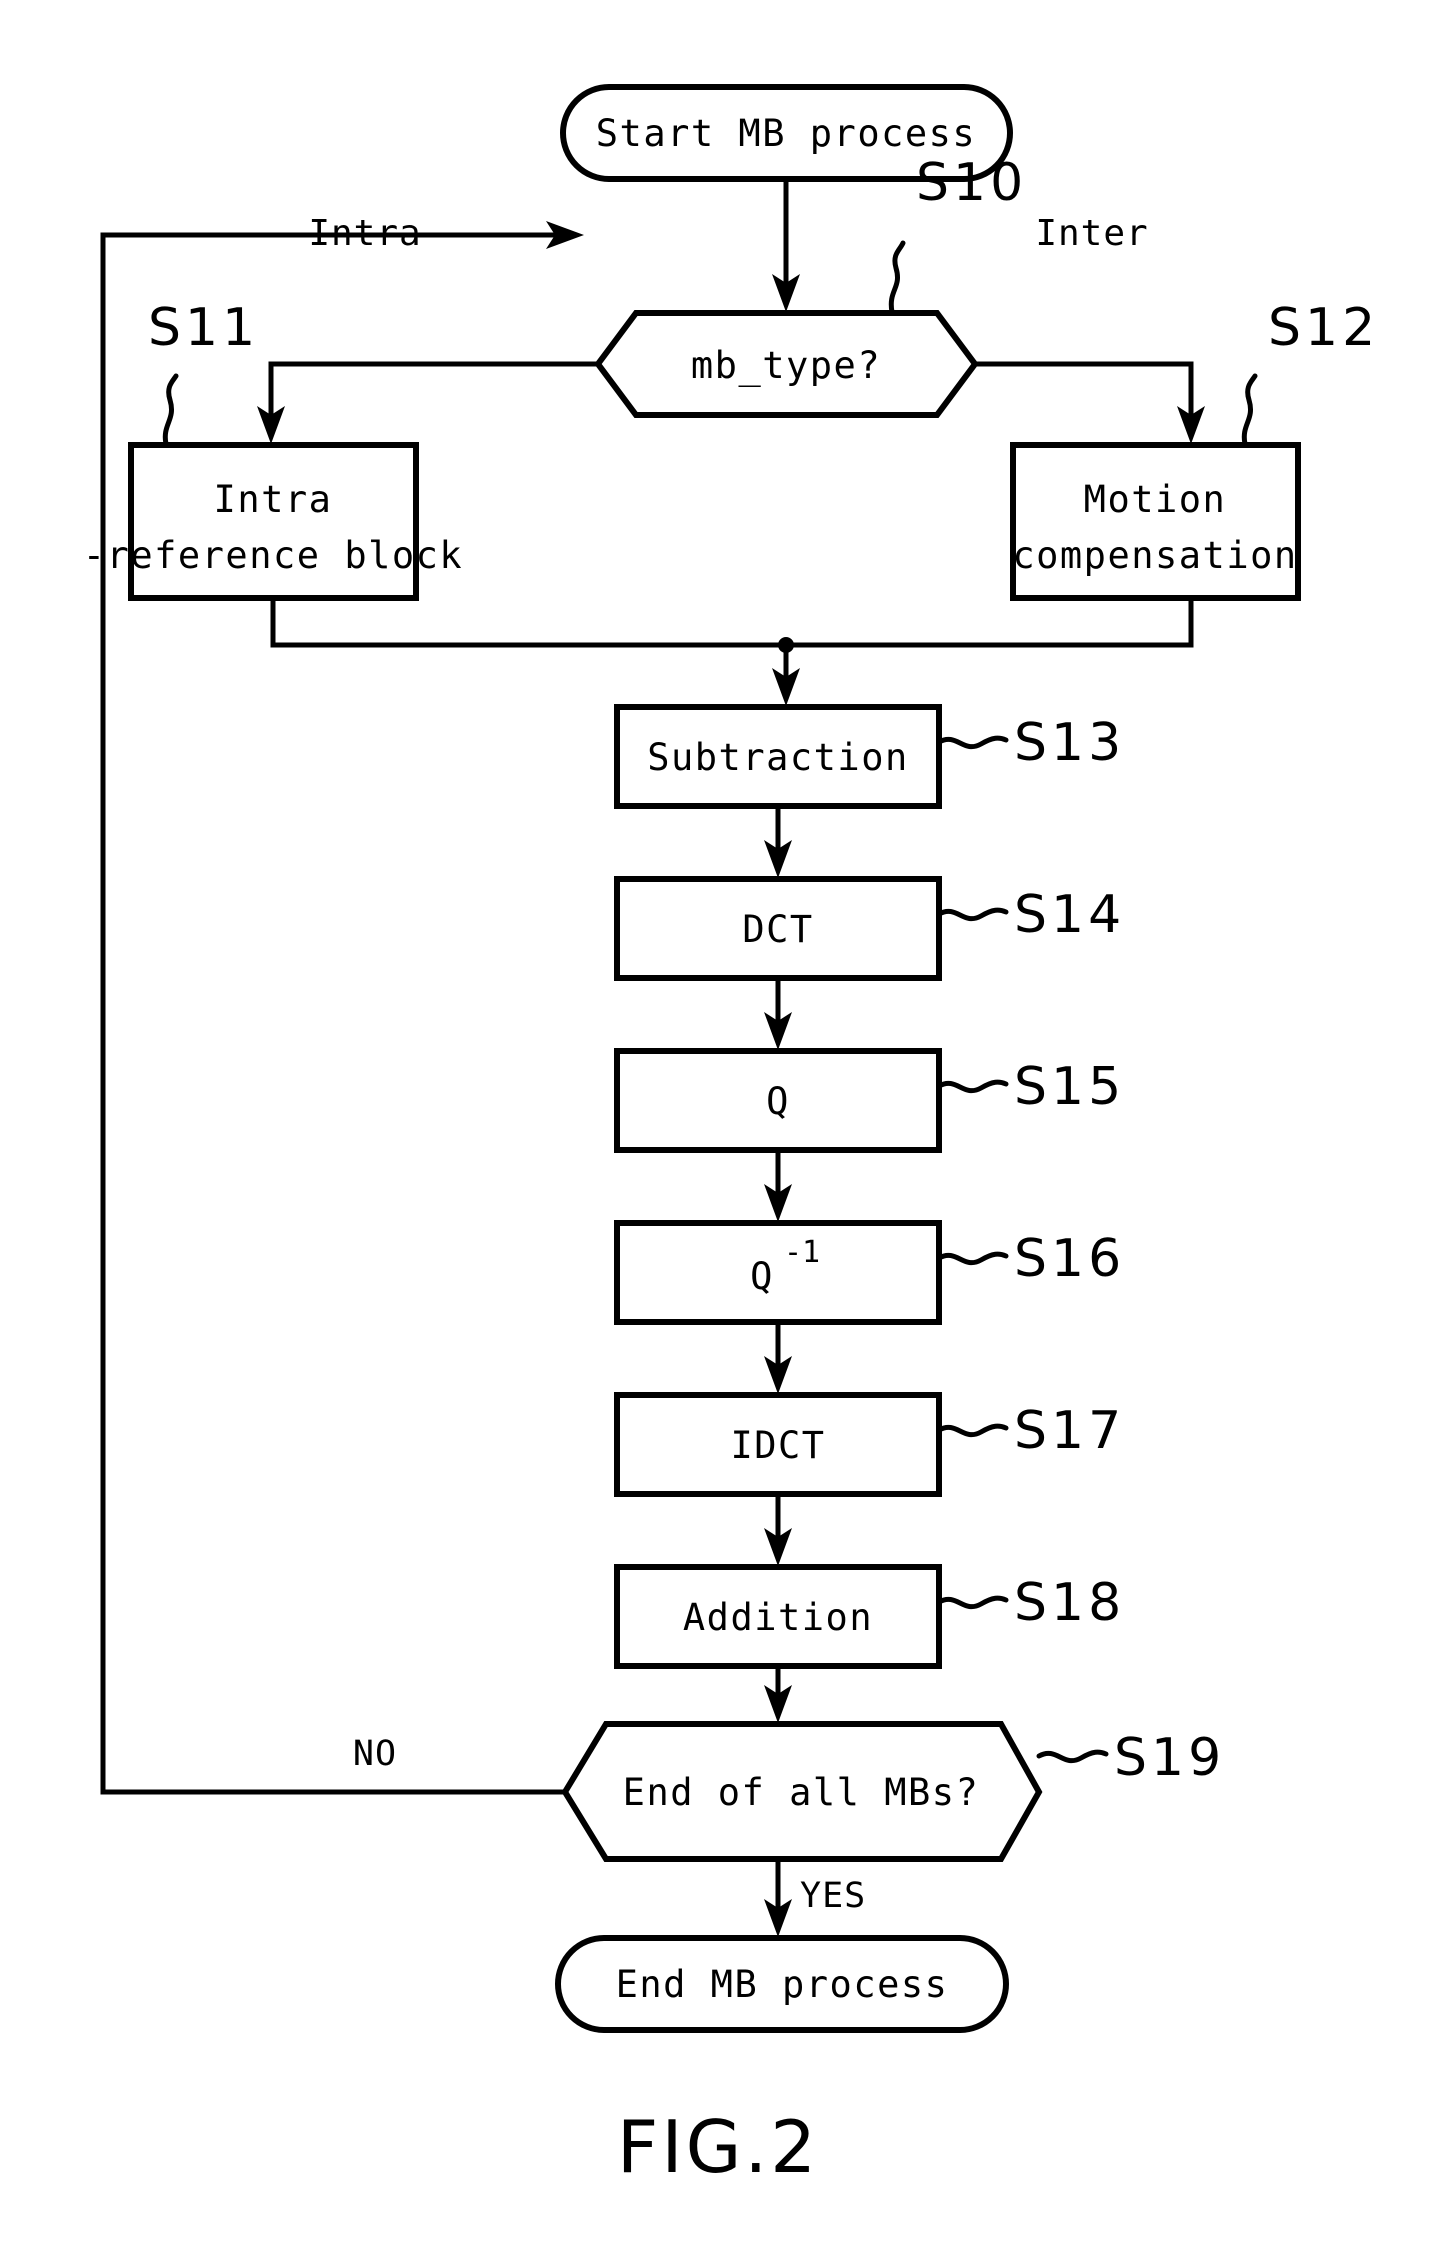 The image size is (1435, 2244). Describe the element at coordinates (1091, 233) in the screenshot. I see `edge-label-inter: Inter` at that location.